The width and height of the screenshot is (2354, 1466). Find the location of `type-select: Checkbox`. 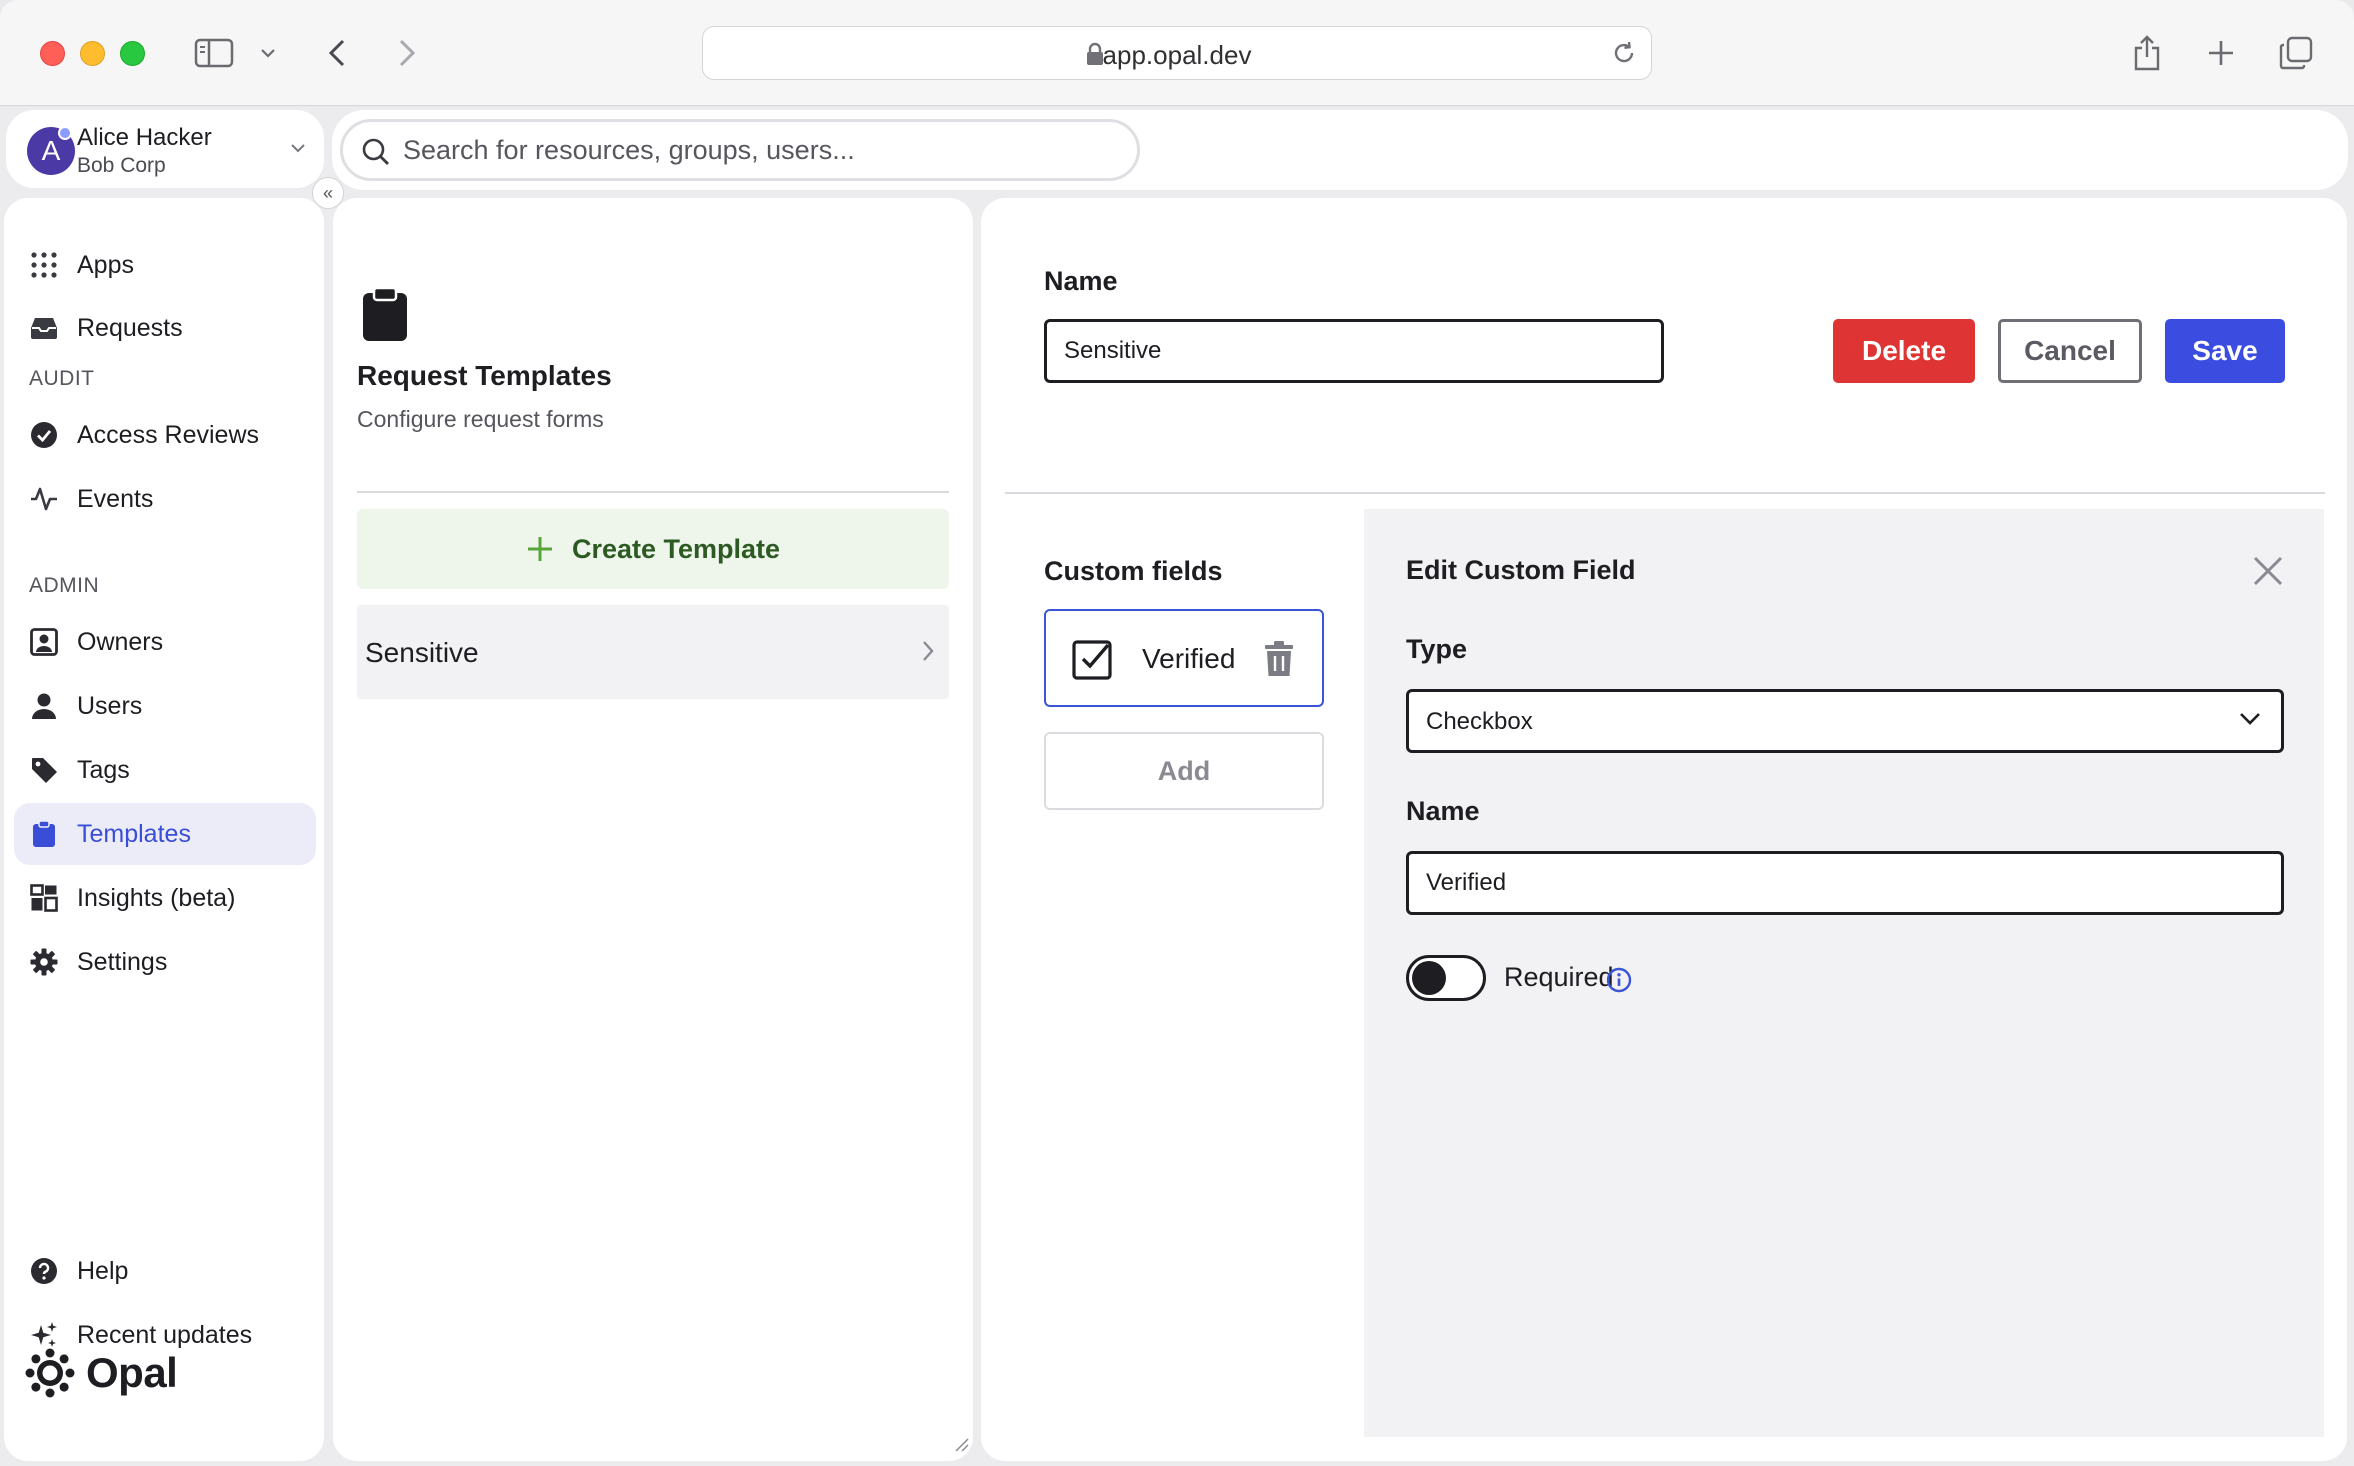

type-select: Checkbox is located at coordinates (1845, 721).